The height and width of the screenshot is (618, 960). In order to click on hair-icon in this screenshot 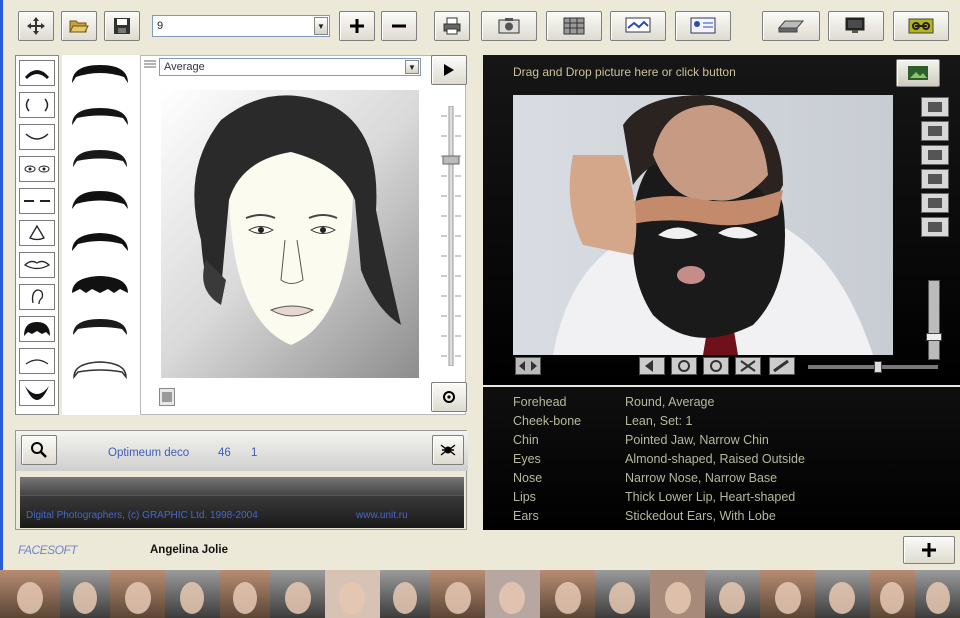, I will do `click(37, 329)`.